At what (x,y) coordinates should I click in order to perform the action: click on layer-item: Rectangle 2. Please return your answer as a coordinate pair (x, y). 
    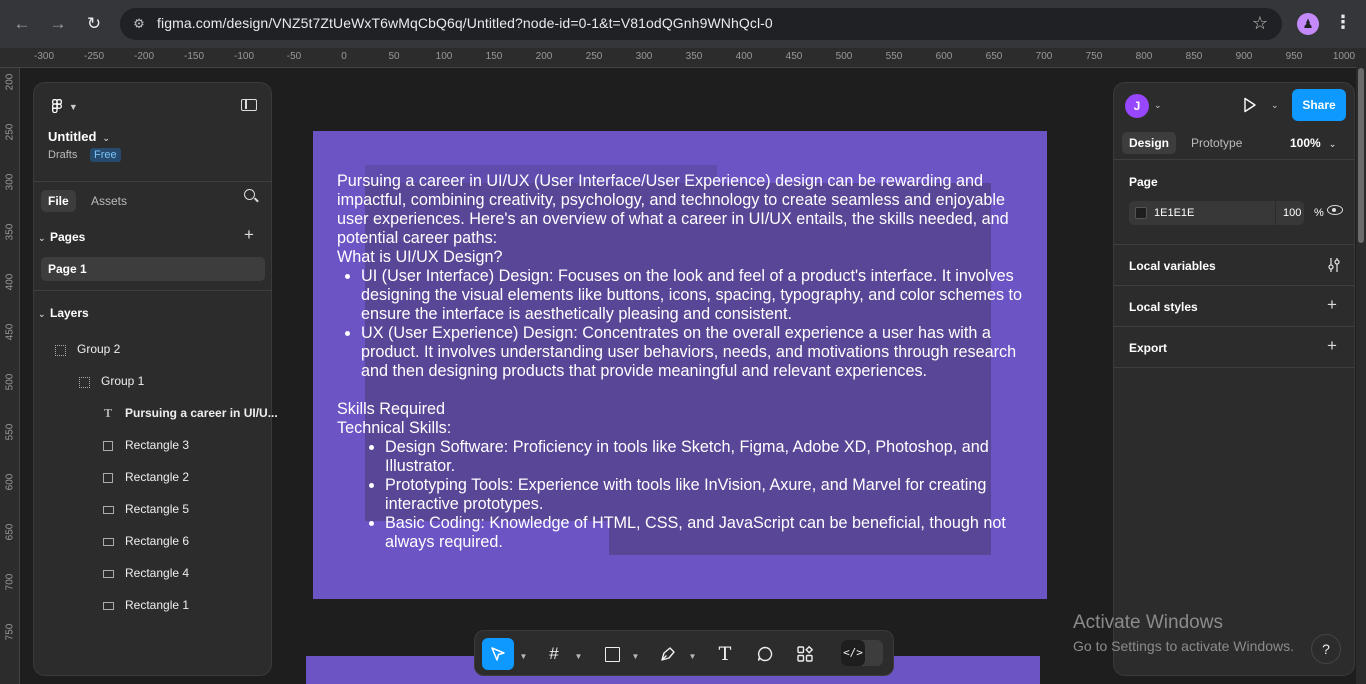
    Looking at the image, I should click on (145, 480).